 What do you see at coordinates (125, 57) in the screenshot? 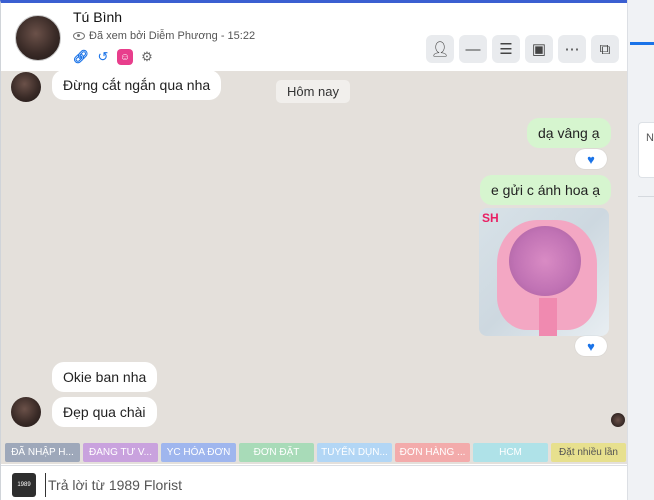
I see `pink-face-icon: ☺` at bounding box center [125, 57].